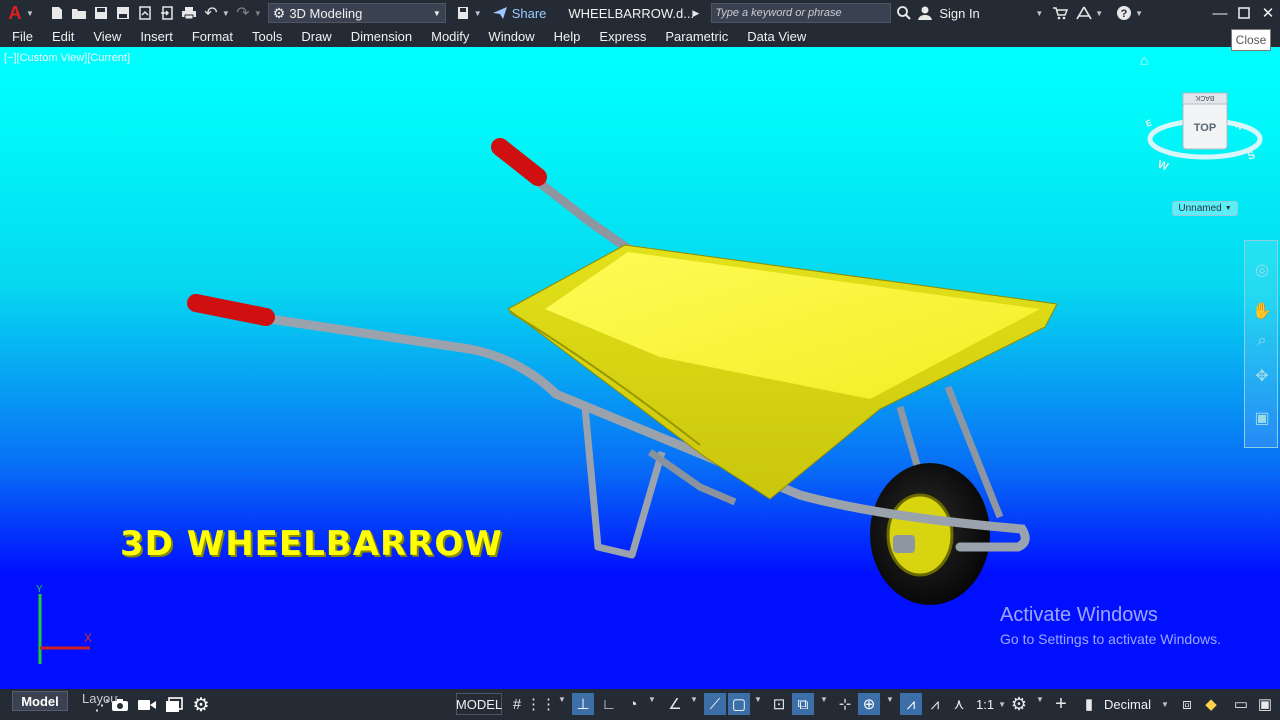 This screenshot has height=720, width=1280. What do you see at coordinates (801, 13) in the screenshot?
I see `search-input` at bounding box center [801, 13].